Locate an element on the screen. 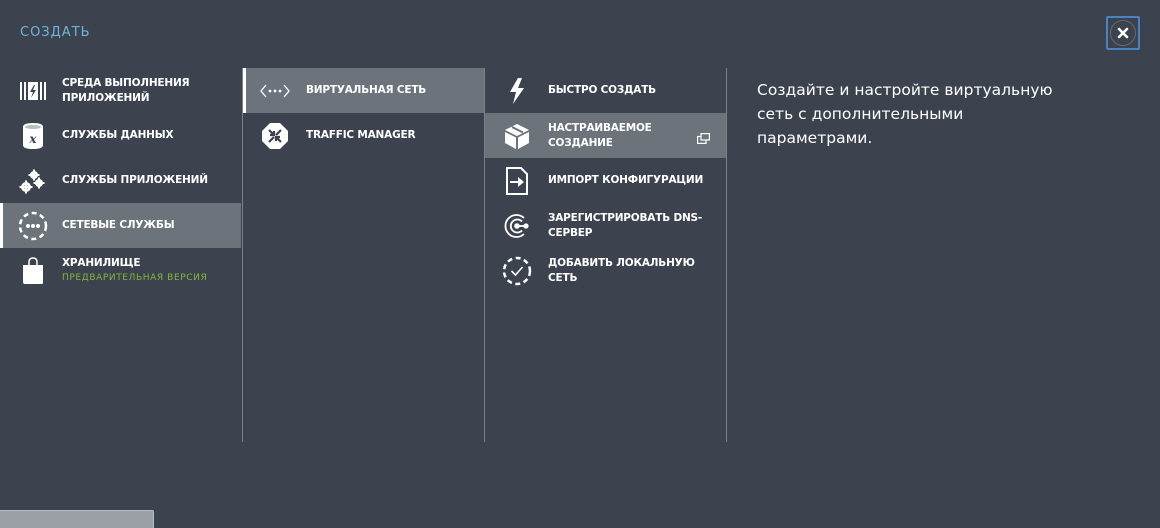 This screenshot has width=1160, height=528. category-label: СЛУЖБЫ ДАННЫХ is located at coordinates (118, 135).